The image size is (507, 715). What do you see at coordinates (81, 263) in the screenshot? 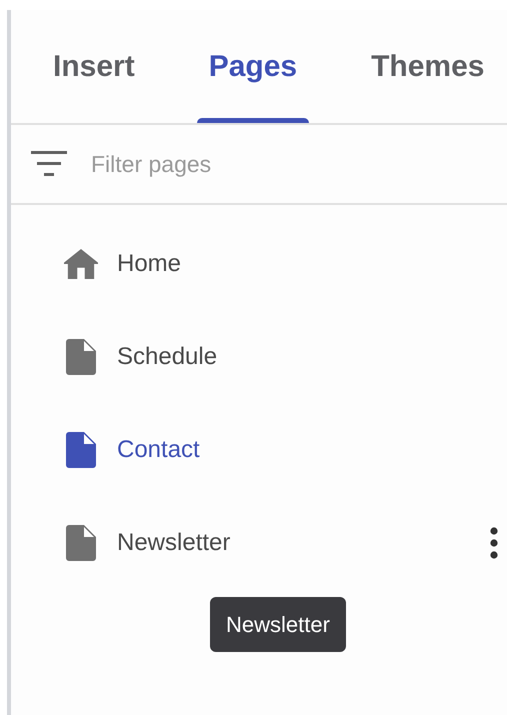
I see `home-icon` at bounding box center [81, 263].